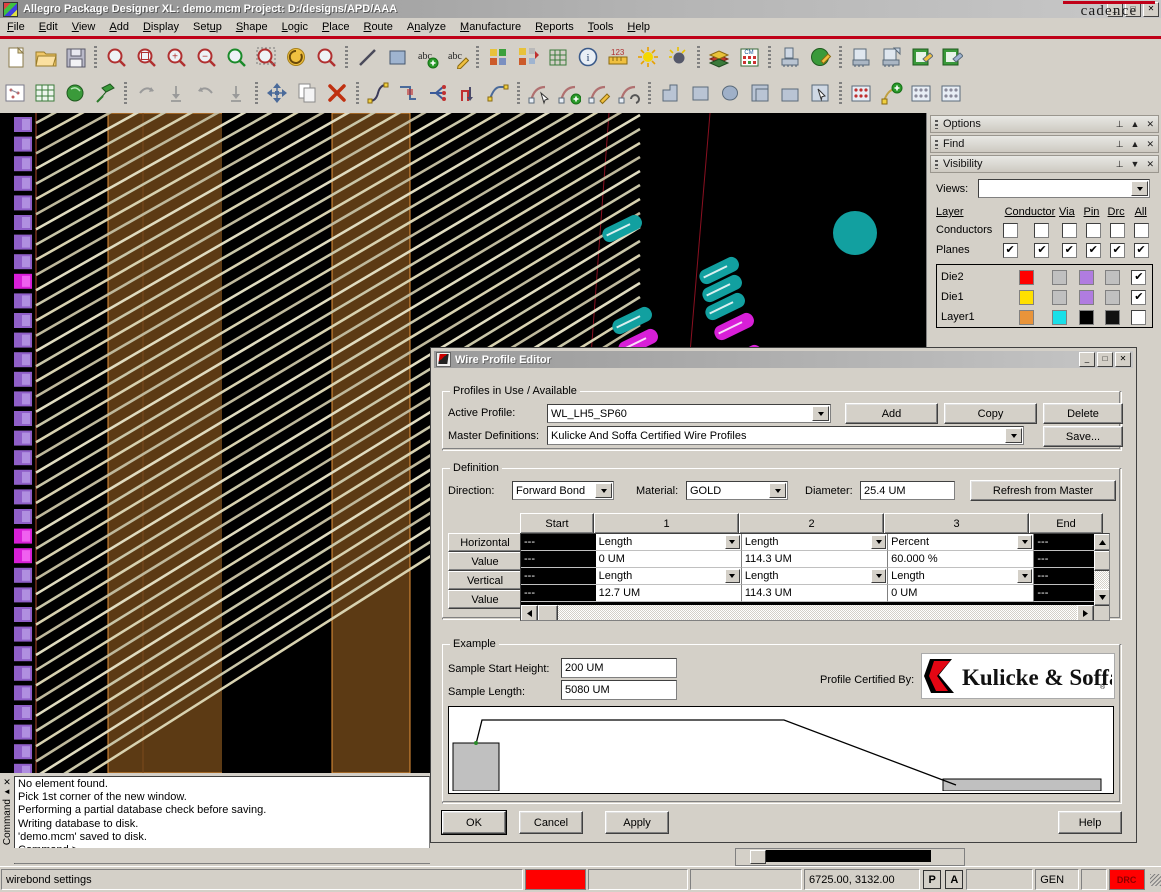 The height and width of the screenshot is (892, 1161). Describe the element at coordinates (861, 57) in the screenshot. I see `die-stack-icon` at that location.